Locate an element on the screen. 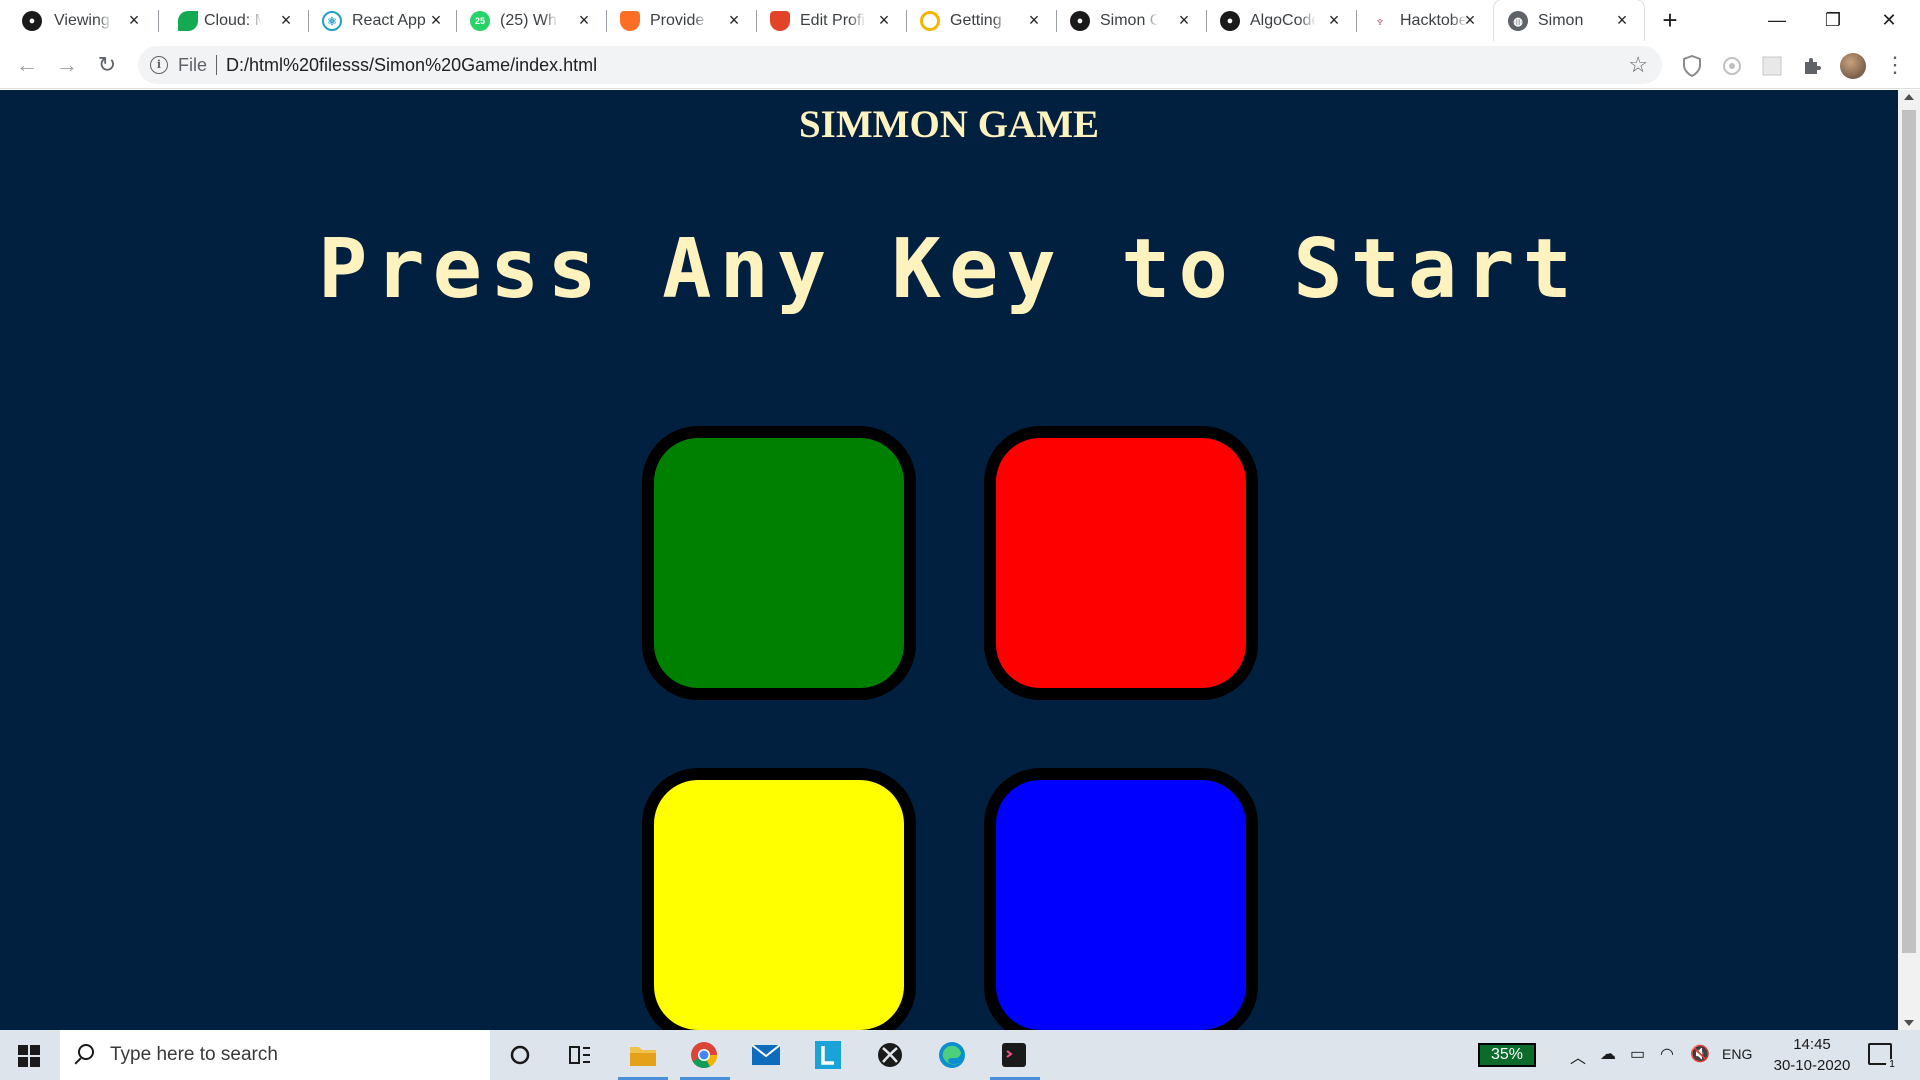 This screenshot has width=1920, height=1080. chrome-icon is located at coordinates (704, 1055).